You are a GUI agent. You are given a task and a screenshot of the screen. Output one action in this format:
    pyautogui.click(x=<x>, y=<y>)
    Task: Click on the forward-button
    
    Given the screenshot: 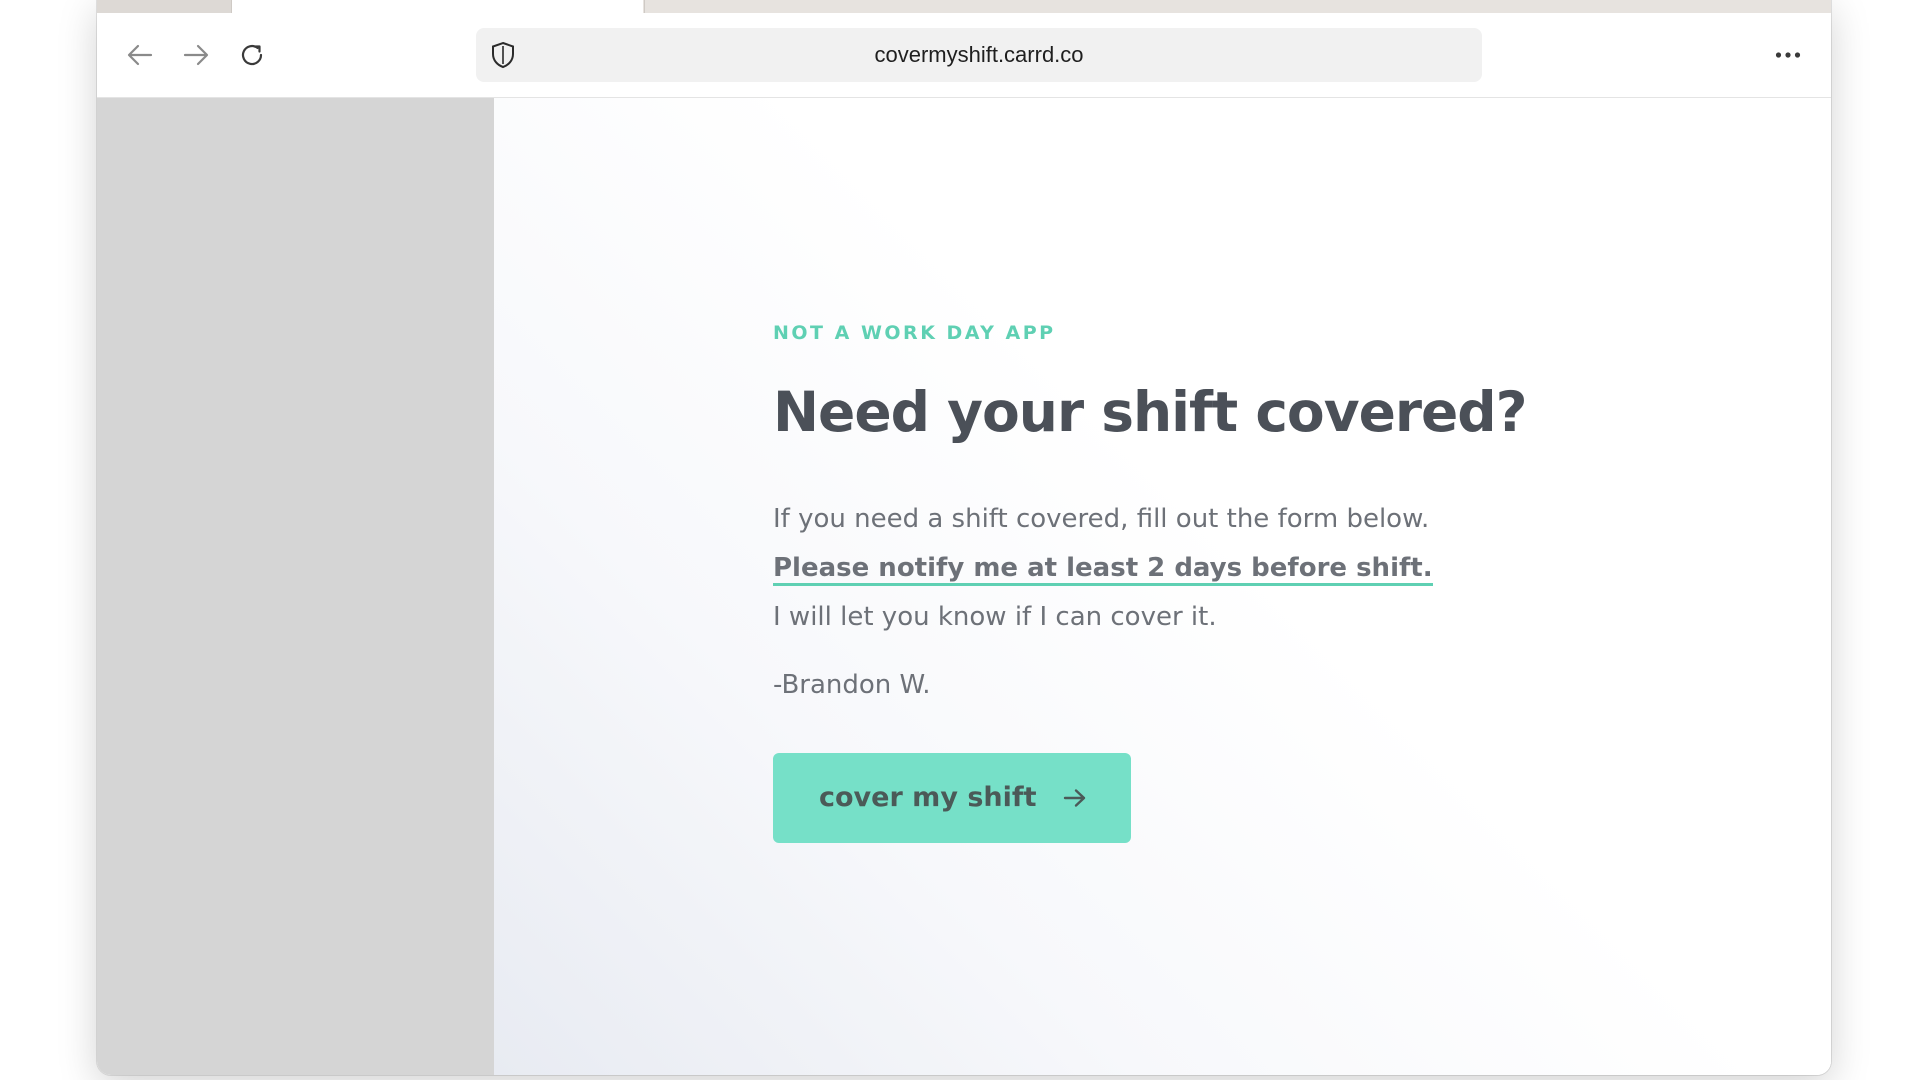 What is the action you would take?
    pyautogui.click(x=196, y=55)
    